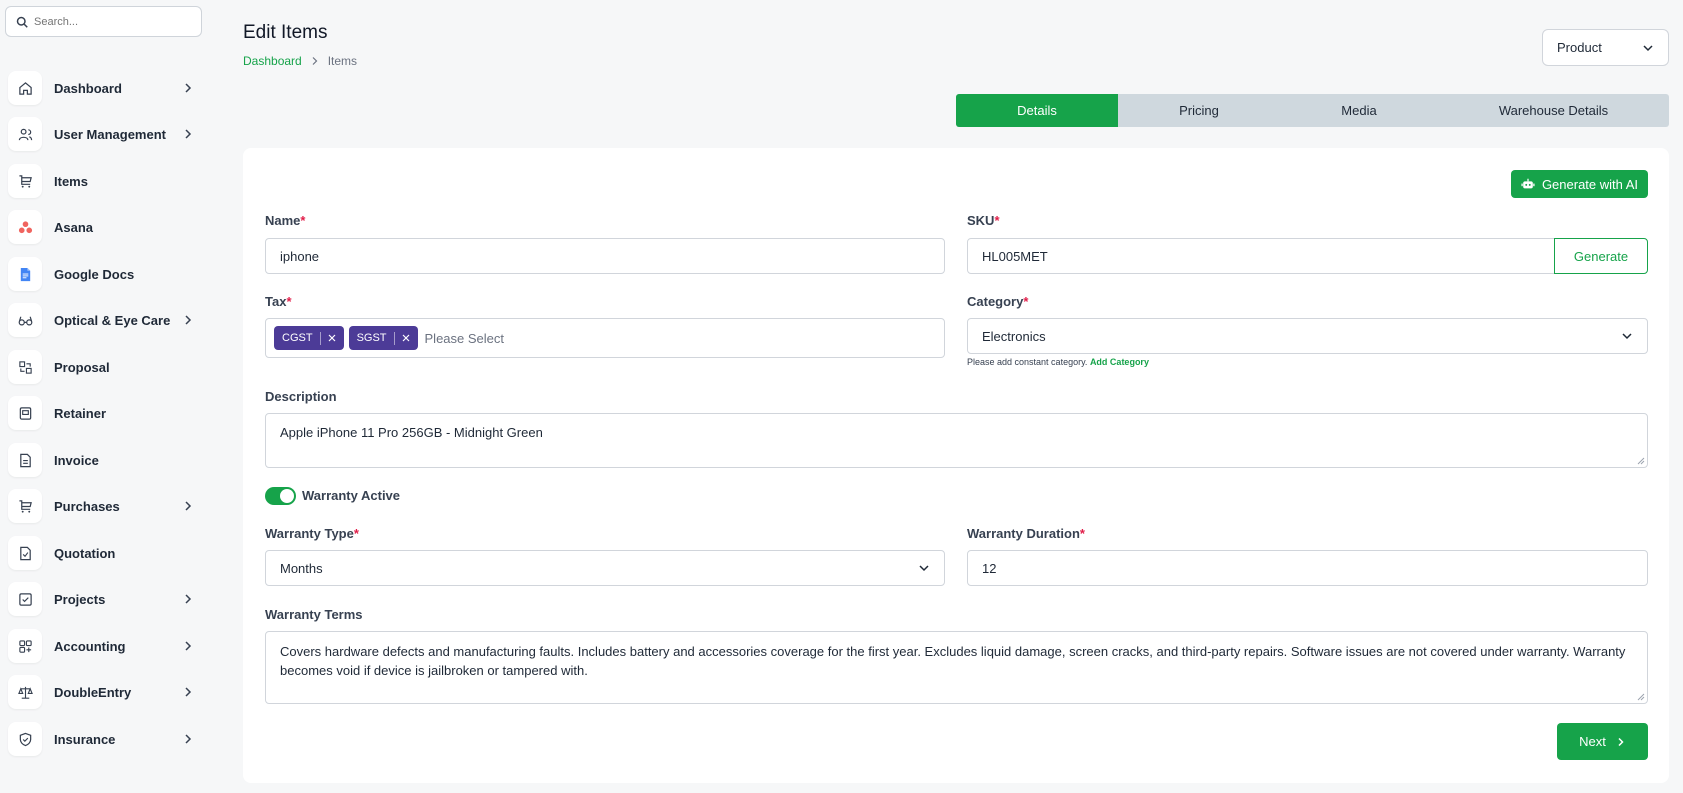 The width and height of the screenshot is (1683, 793). Describe the element at coordinates (25, 553) in the screenshot. I see `quotation-icon` at that location.